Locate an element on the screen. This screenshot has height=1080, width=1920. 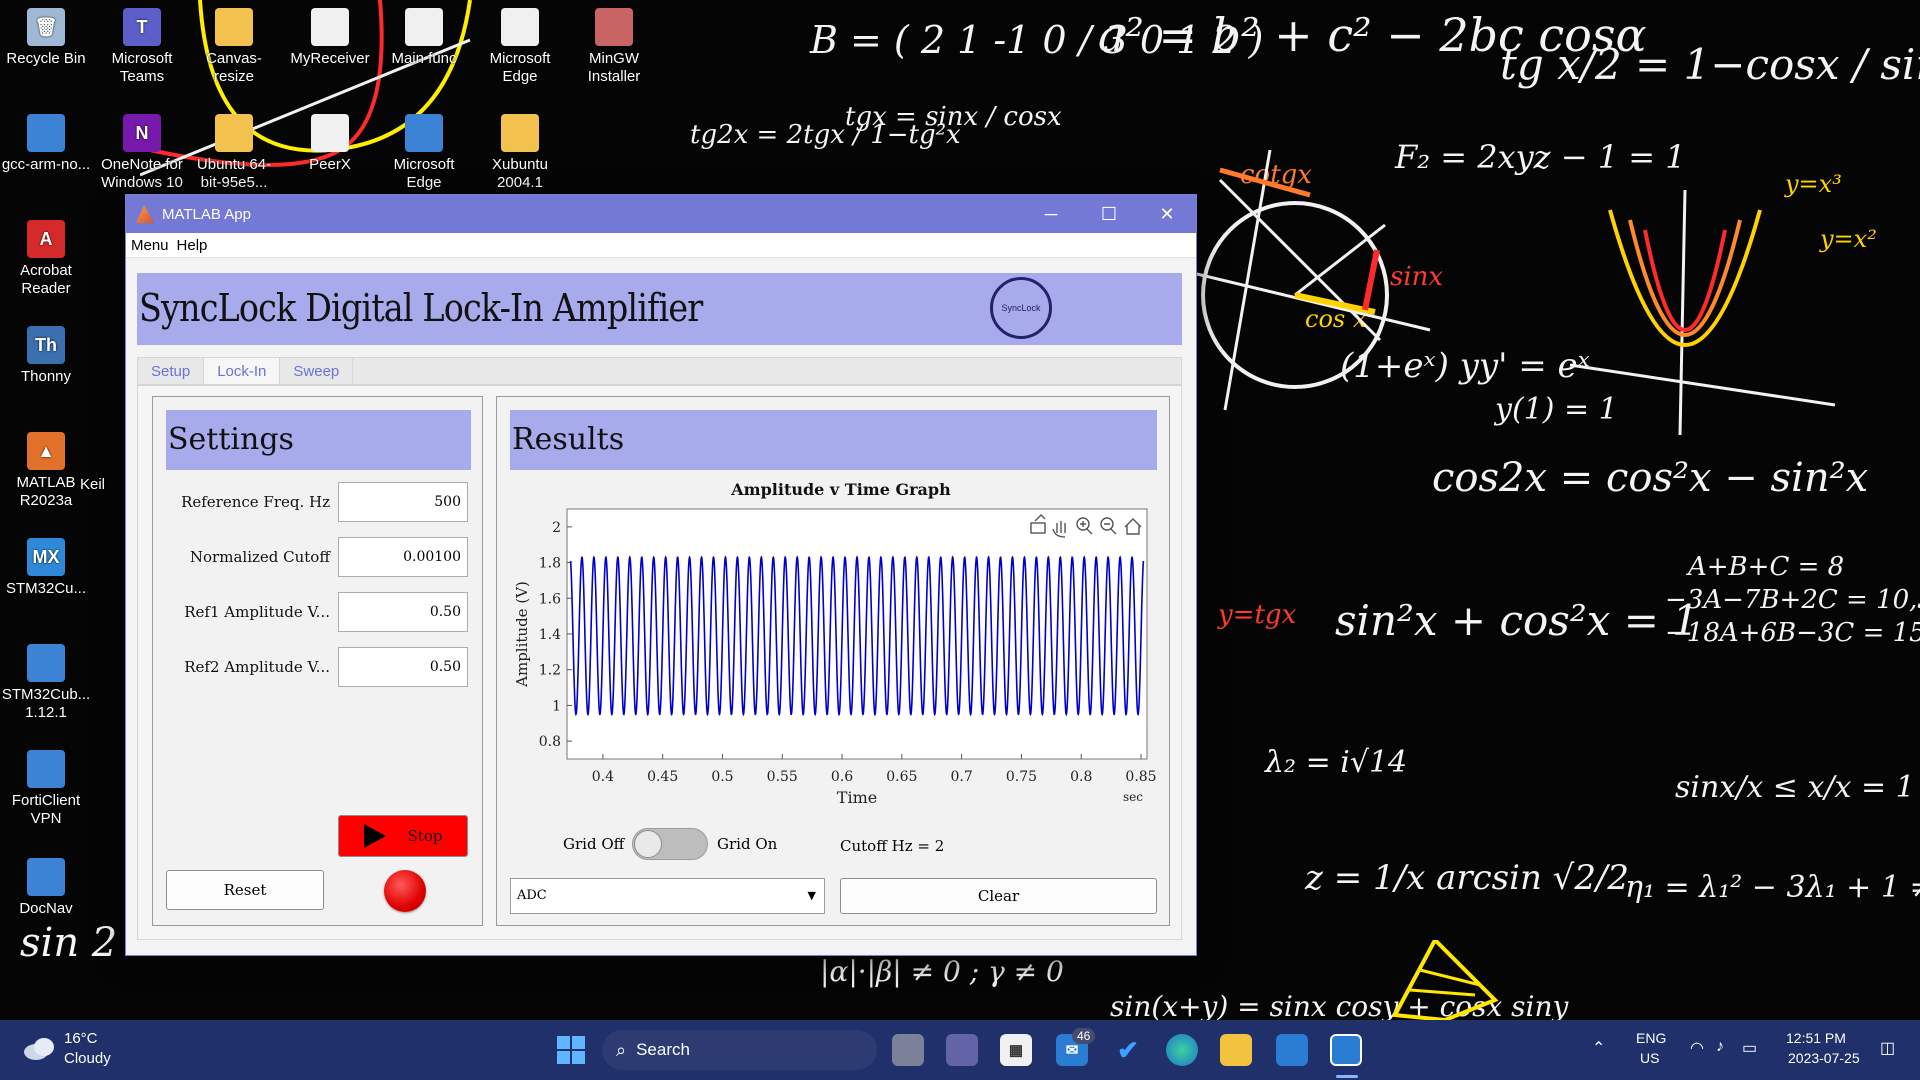
desktop-icon: N OneNote for Windows 10 is located at coordinates (142, 153).